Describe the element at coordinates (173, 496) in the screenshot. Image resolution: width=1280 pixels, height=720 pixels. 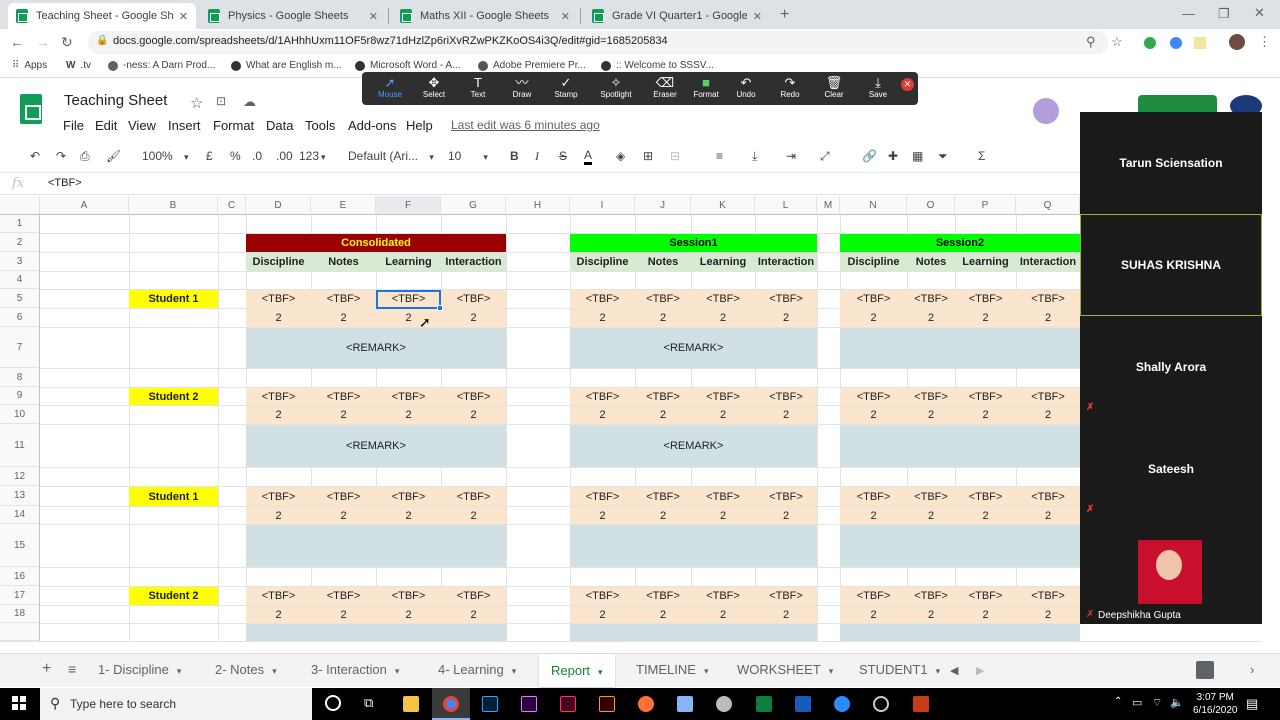
I see `student-name-cell: Student 1` at that location.